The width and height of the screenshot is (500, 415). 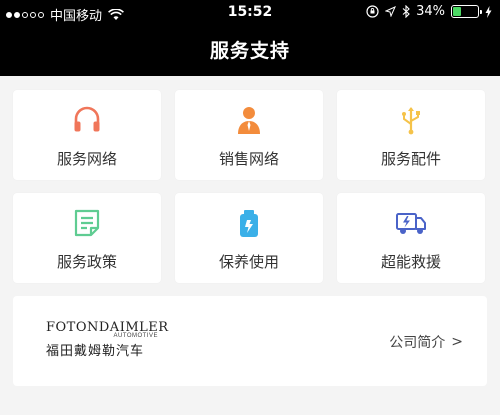 I want to click on service-policy-card: 服务政策, so click(x=87, y=238).